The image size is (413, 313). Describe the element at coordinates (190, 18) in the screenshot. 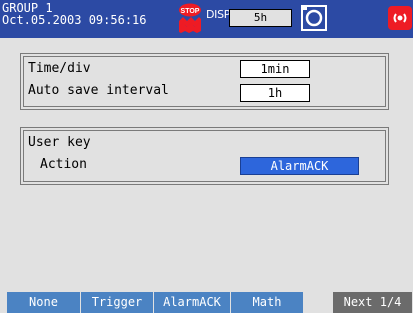

I see `stop-icon: STOP` at that location.